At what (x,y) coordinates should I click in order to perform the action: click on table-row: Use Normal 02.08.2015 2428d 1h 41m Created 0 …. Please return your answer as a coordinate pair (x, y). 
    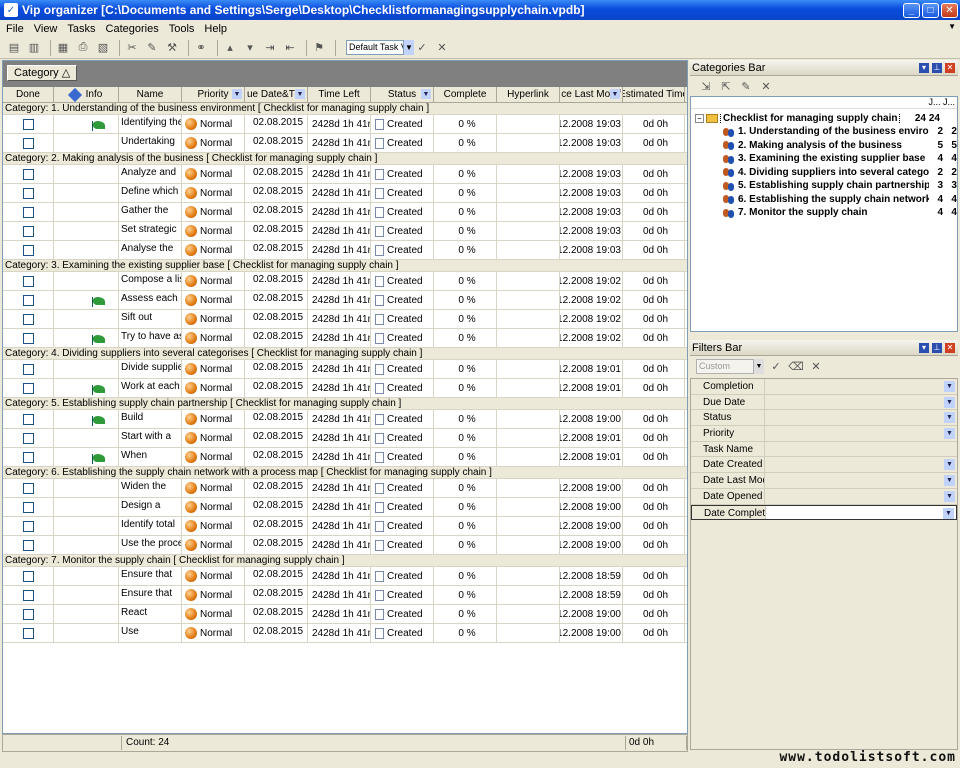
    Looking at the image, I should click on (345, 633).